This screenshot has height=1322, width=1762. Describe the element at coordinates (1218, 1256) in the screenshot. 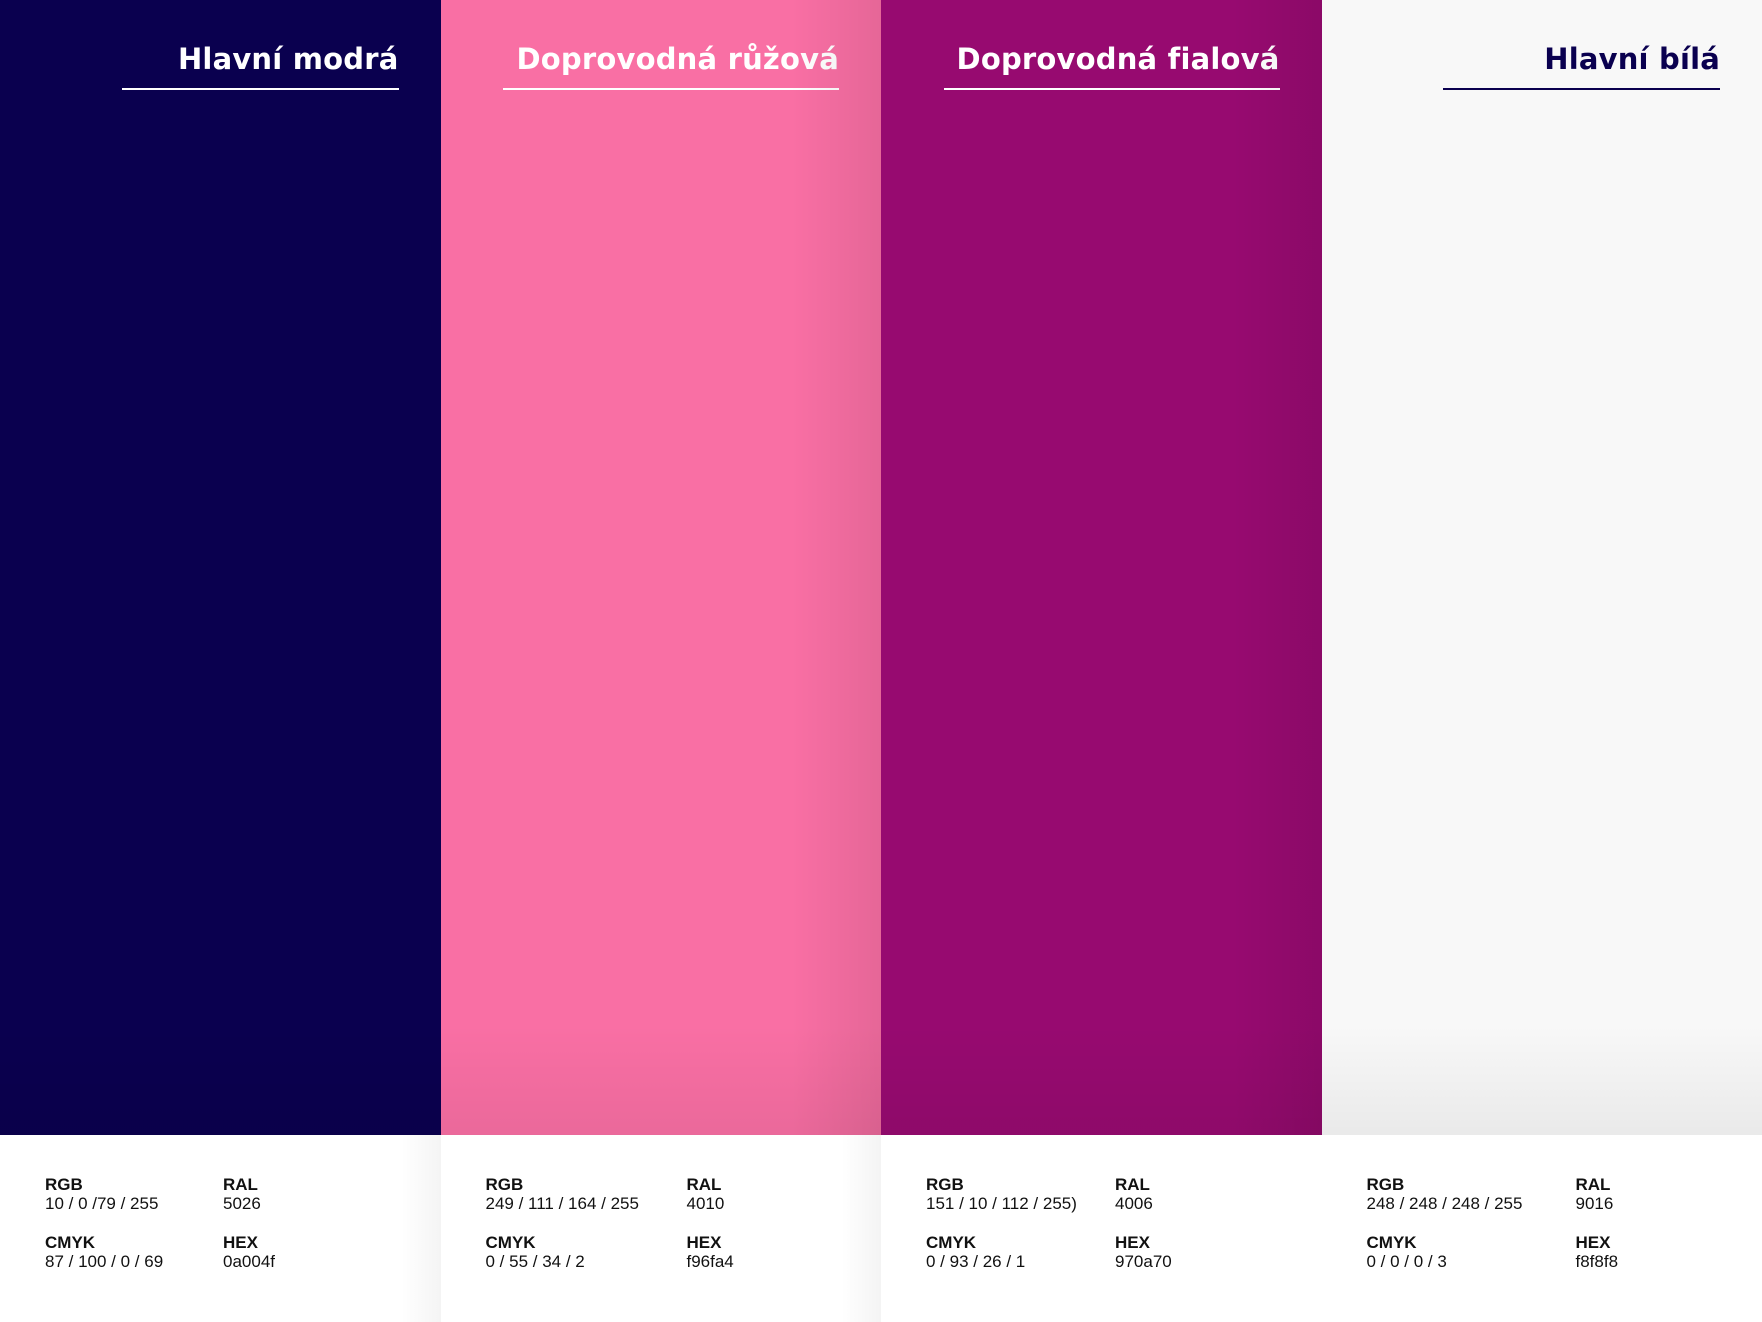

I see `hex-spec: HEX 970a70` at that location.